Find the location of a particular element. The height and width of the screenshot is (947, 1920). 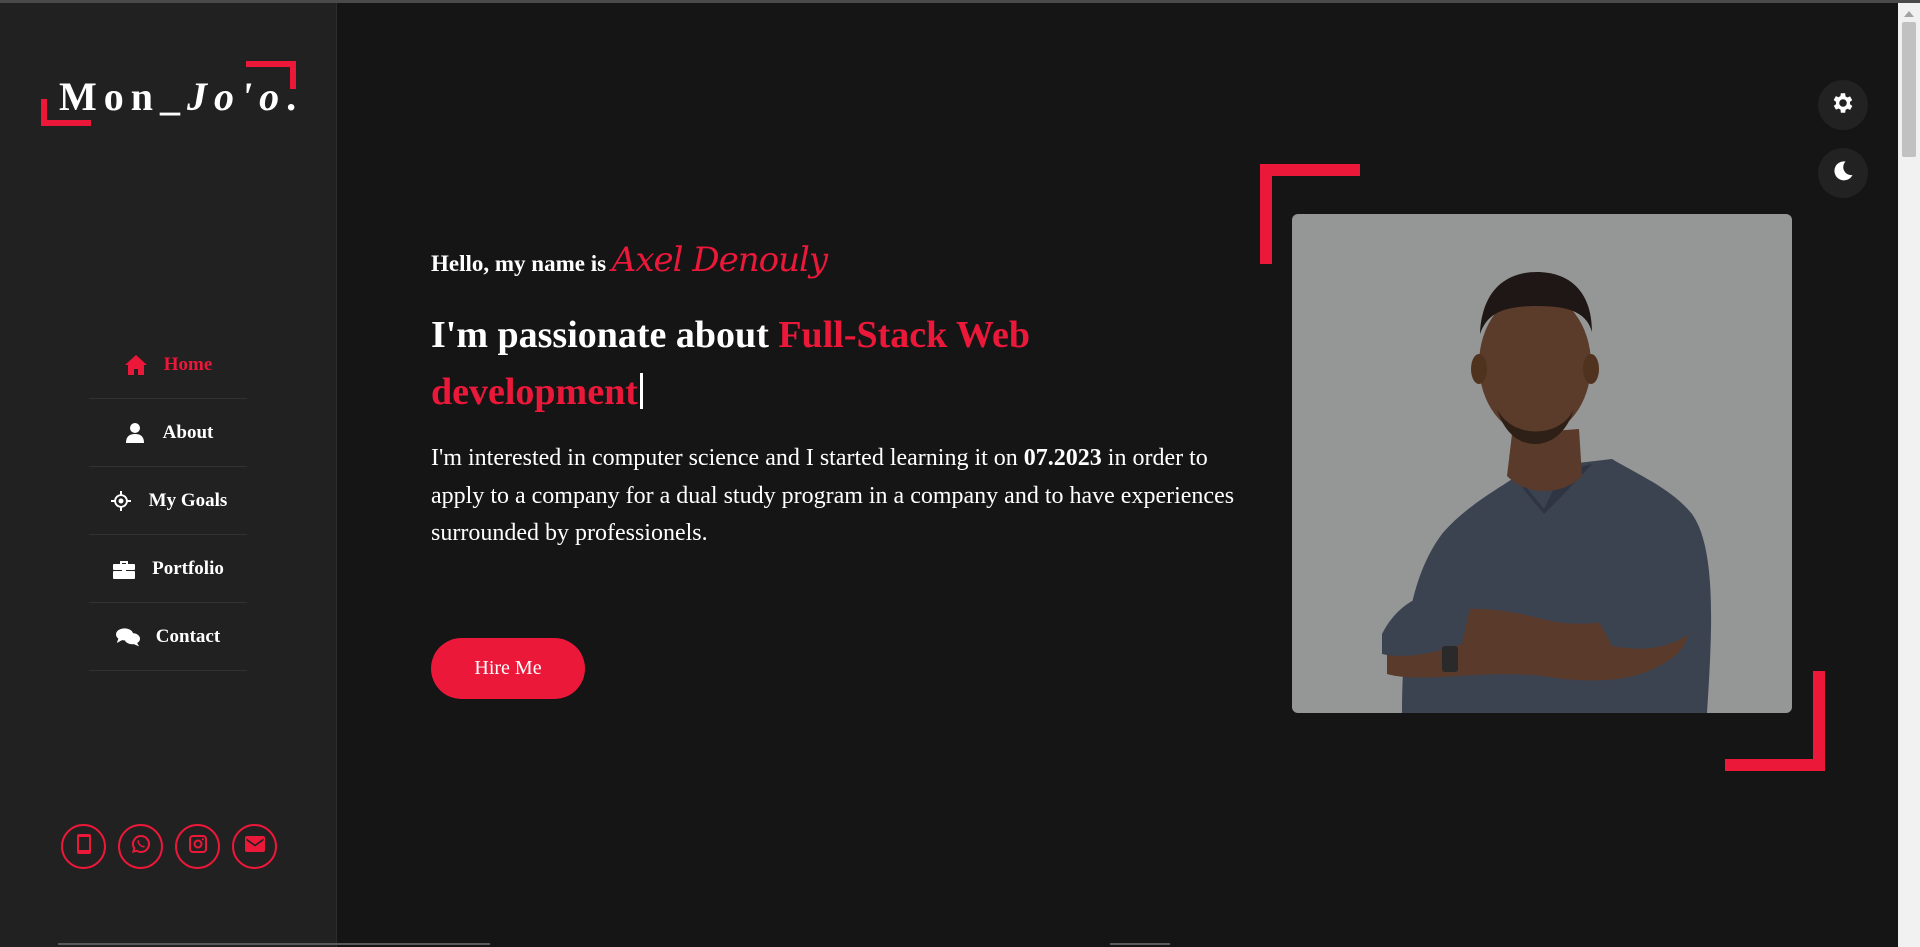

settings-button is located at coordinates (1843, 105).